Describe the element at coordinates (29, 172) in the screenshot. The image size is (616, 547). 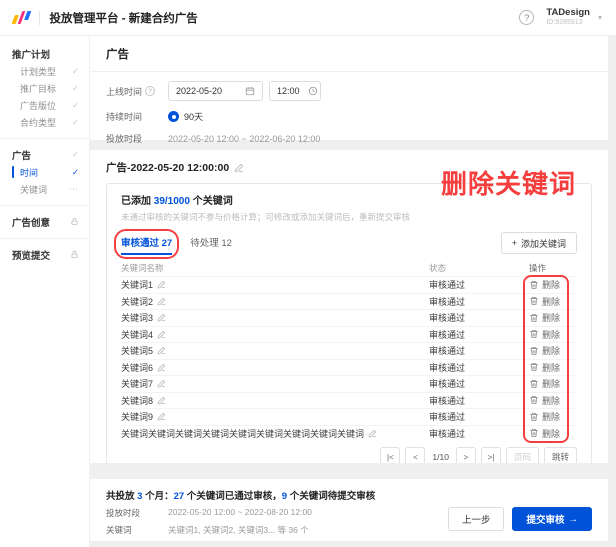
I see `sidebar-item-label: 时间` at that location.